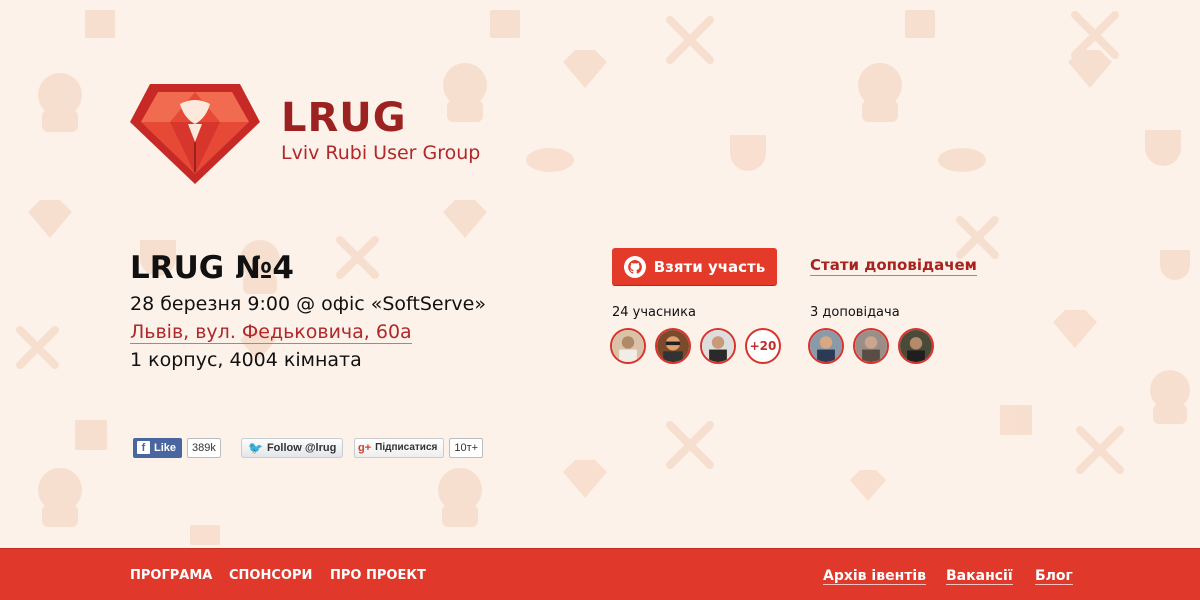 The height and width of the screenshot is (600, 1200). Describe the element at coordinates (308, 304) in the screenshot. I see `event-date: 28 березня 9:00 @ офіс «SoftServe»` at that location.